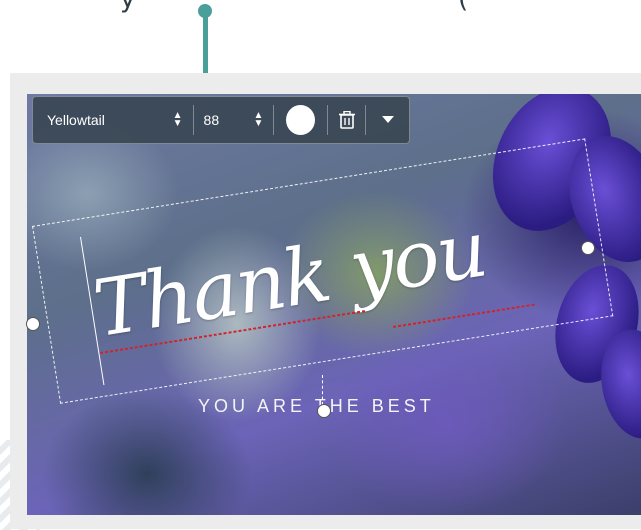  Describe the element at coordinates (588, 248) in the screenshot. I see `resize-handle-right` at that location.